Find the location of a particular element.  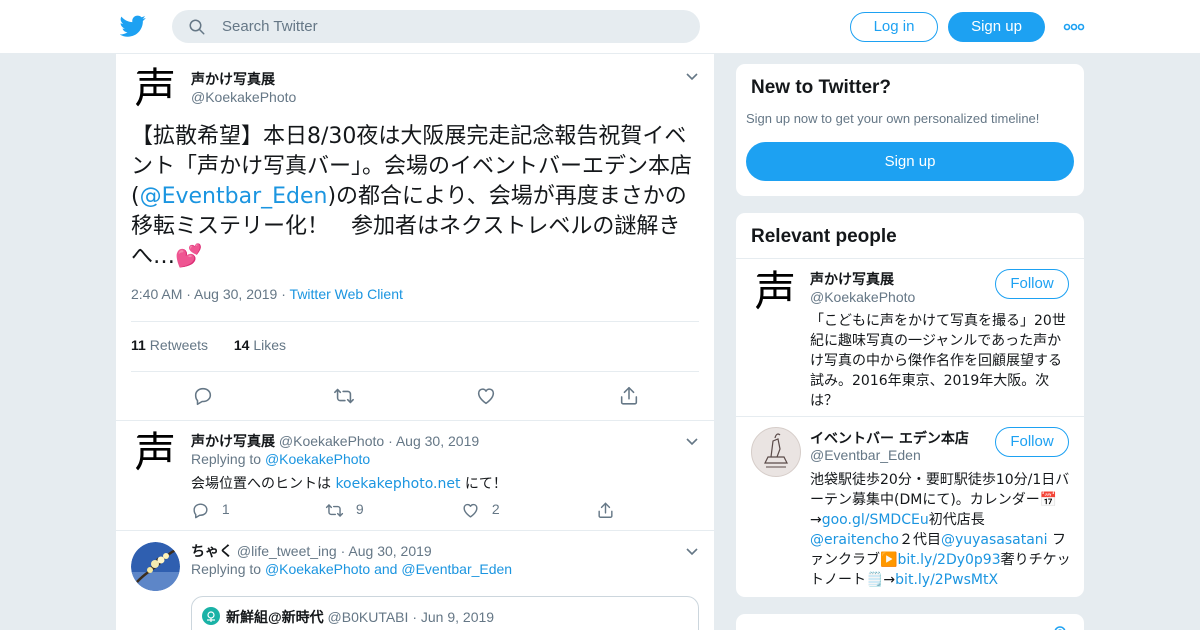

url-link: koekakephoto.net is located at coordinates (397, 484).